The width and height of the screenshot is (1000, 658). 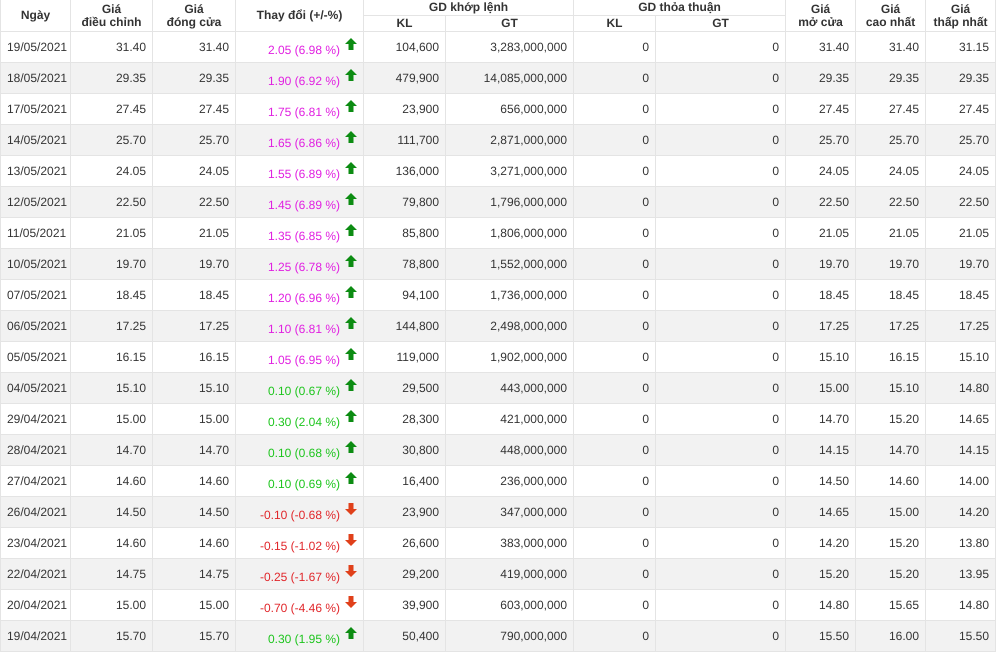 What do you see at coordinates (304, 235) in the screenshot?
I see `change-value: 1.35 (6.85 %)` at bounding box center [304, 235].